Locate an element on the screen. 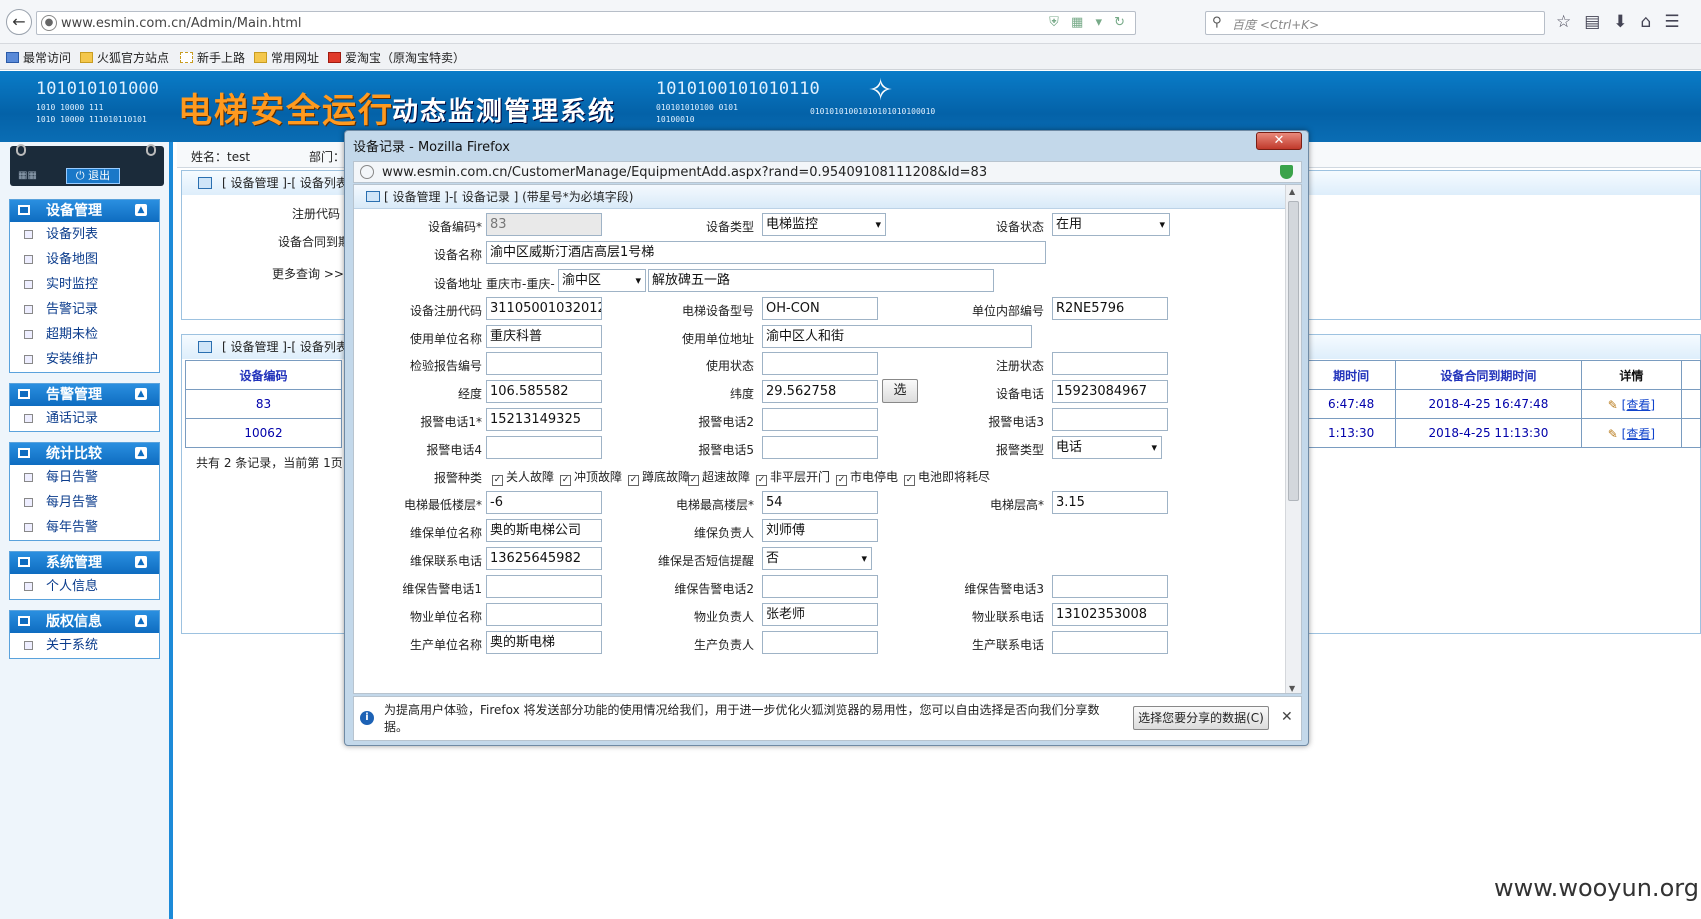 This screenshot has width=1701, height=919. section-header: 告警管理 ▲ is located at coordinates (84, 395).